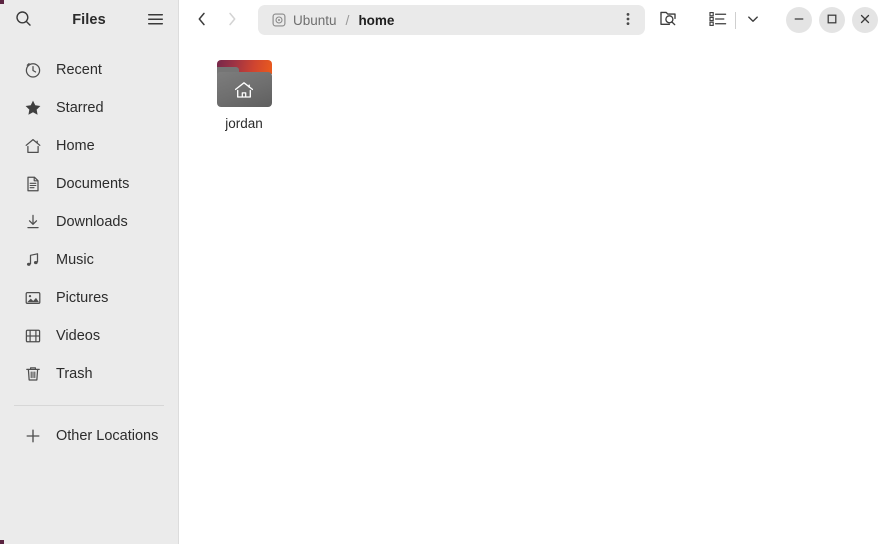 Image resolution: width=887 pixels, height=544 pixels. What do you see at coordinates (33, 336) in the screenshot?
I see `film-icon` at bounding box center [33, 336].